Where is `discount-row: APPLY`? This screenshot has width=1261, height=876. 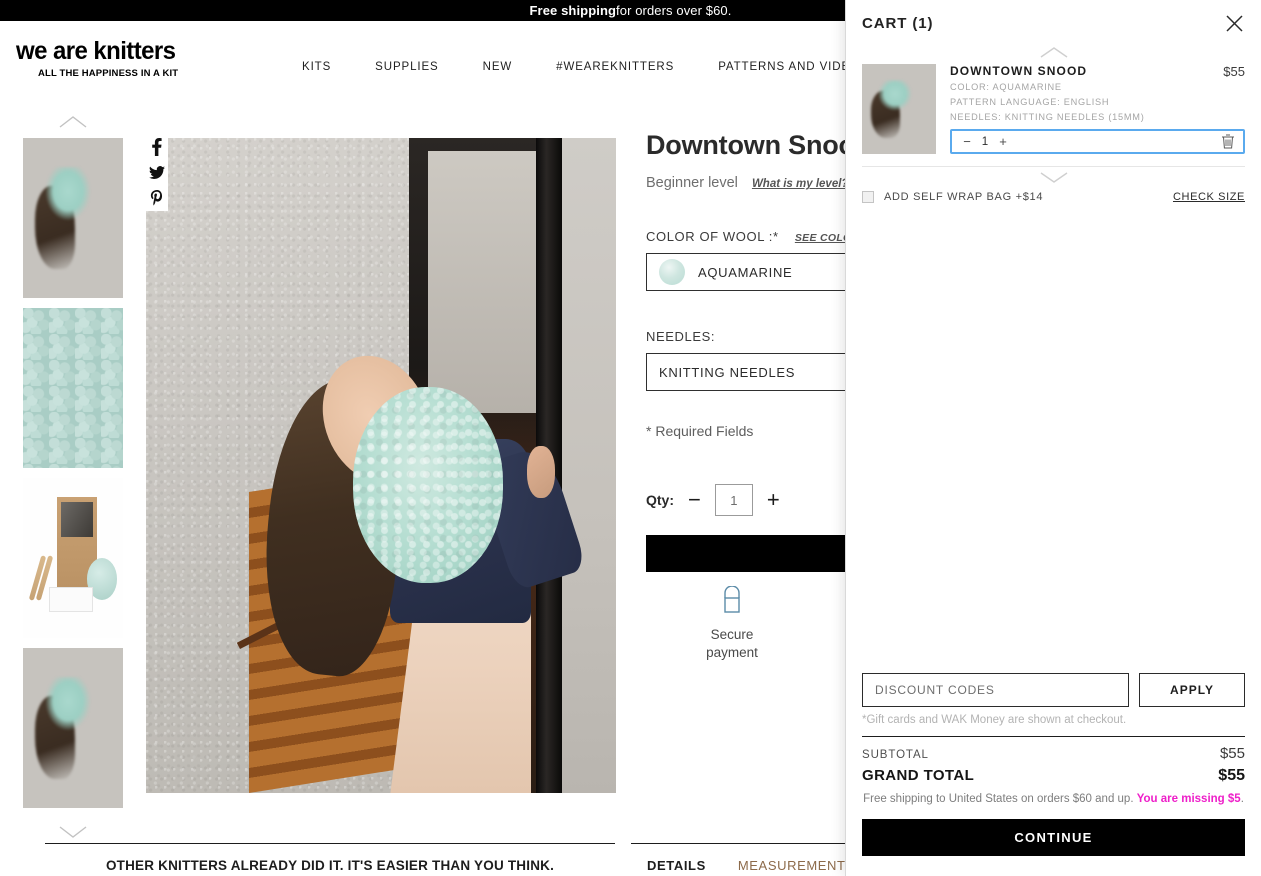 discount-row: APPLY is located at coordinates (1053, 690).